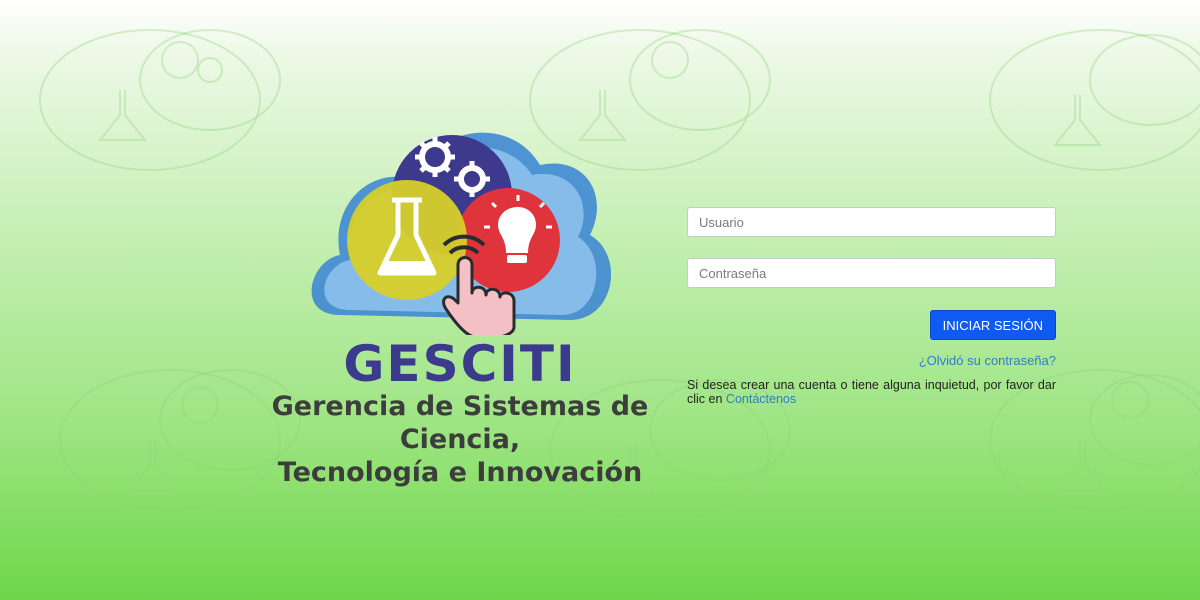  I want to click on forgot-row: ¿Olvidó su contraseña?, so click(871, 360).